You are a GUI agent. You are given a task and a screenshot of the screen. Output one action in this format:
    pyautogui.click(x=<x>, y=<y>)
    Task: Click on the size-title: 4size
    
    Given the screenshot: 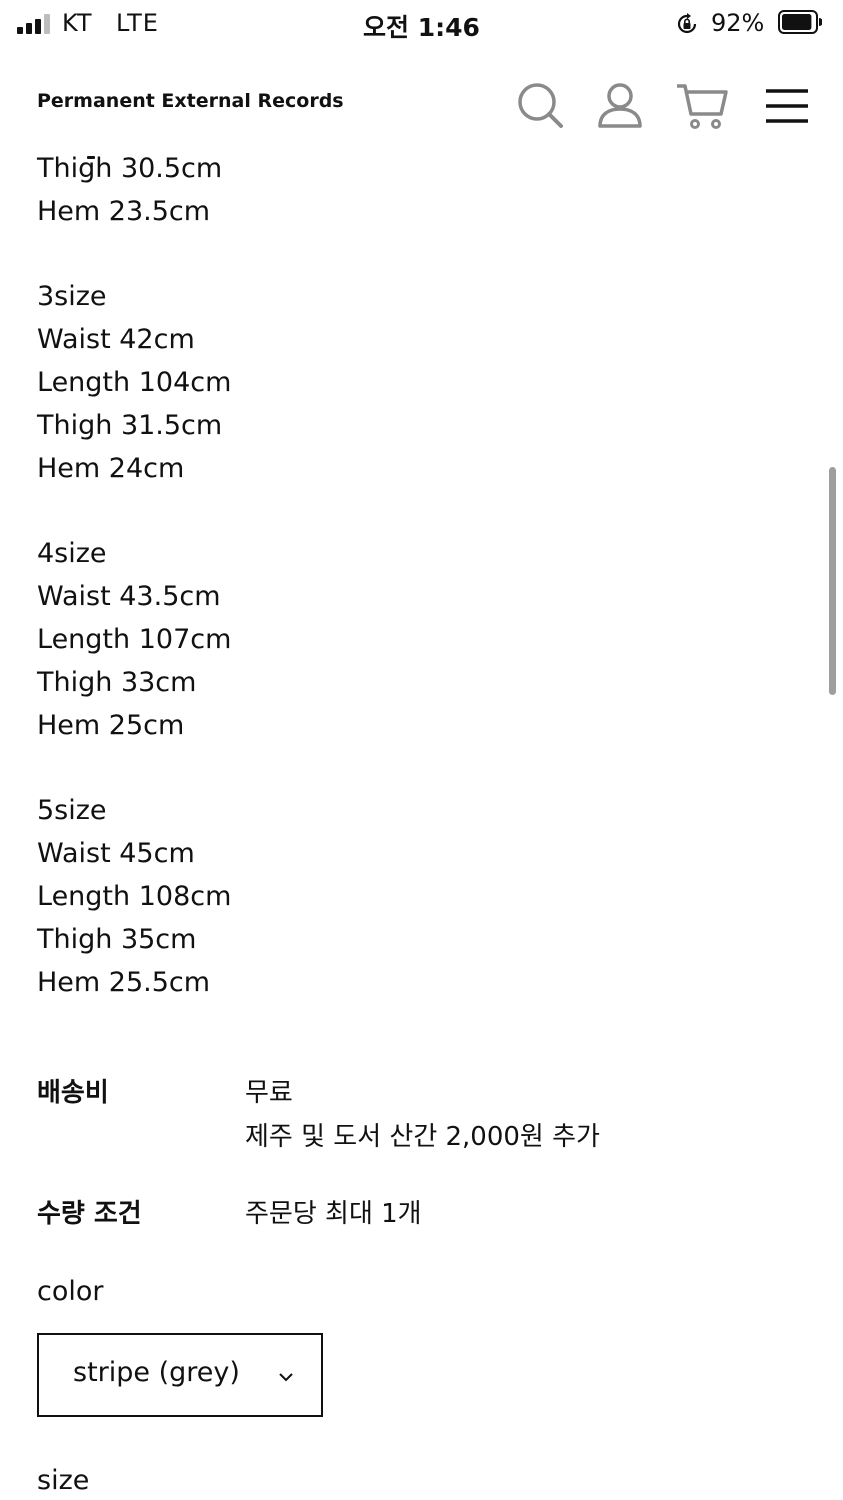 What is the action you would take?
    pyautogui.click(x=72, y=553)
    